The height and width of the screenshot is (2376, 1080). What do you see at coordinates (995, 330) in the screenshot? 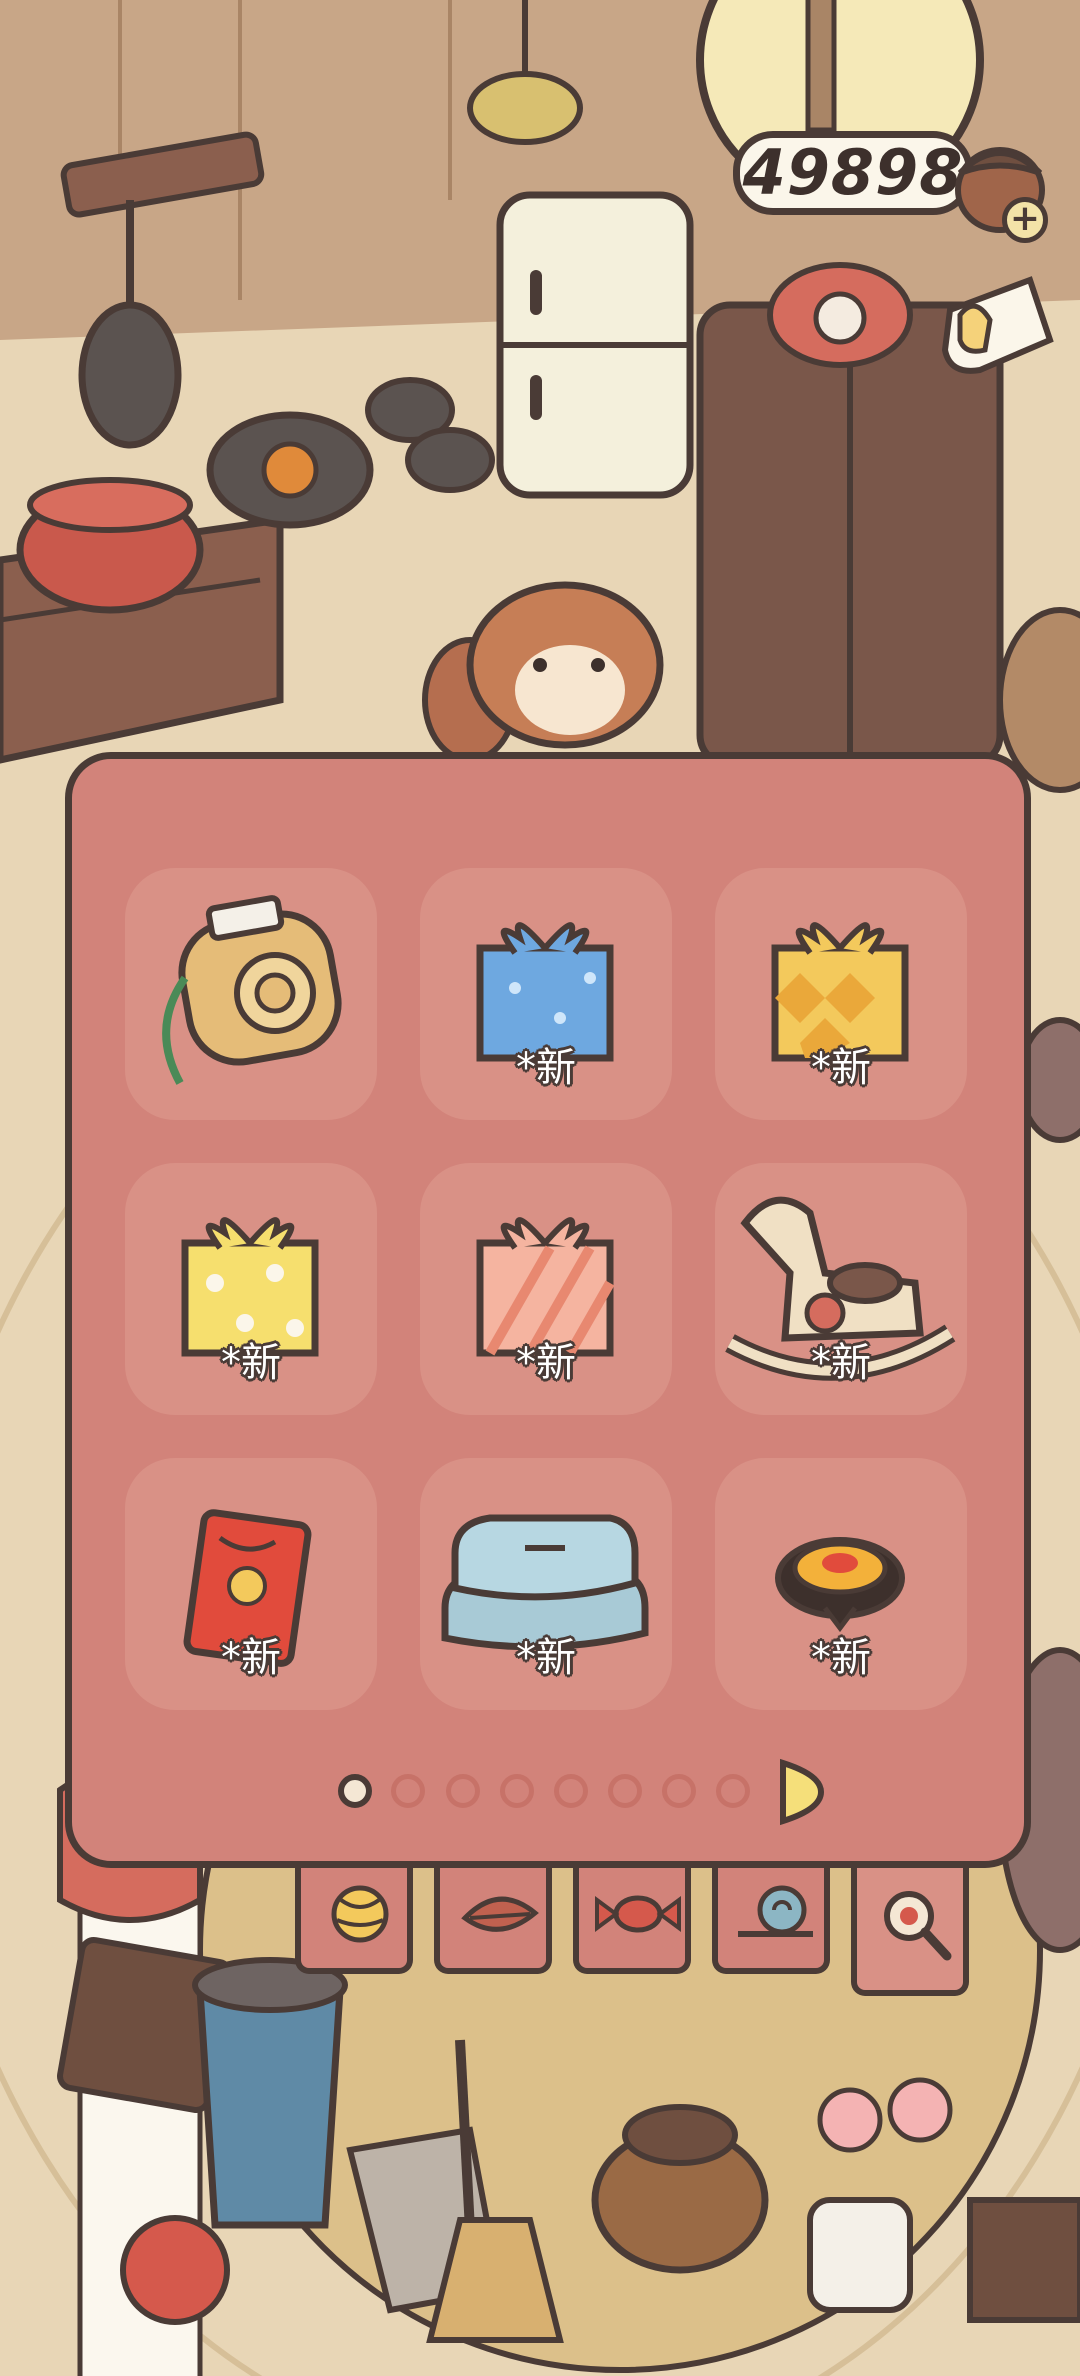
I see `pointing-hand-icon` at bounding box center [995, 330].